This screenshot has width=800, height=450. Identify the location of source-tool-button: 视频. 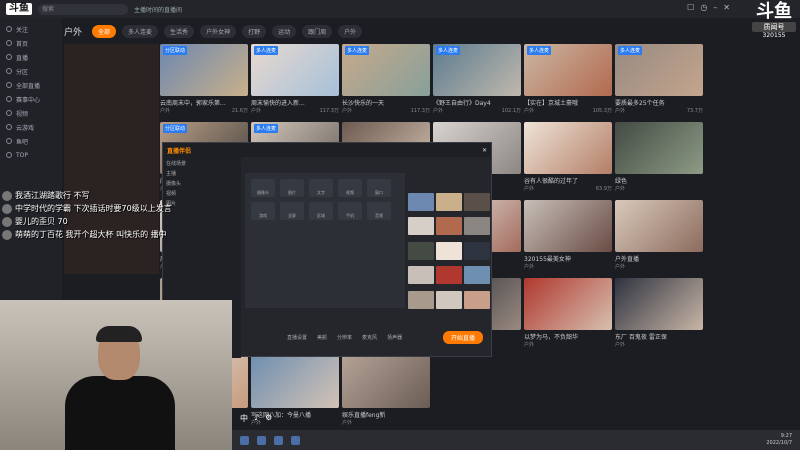
(350, 188).